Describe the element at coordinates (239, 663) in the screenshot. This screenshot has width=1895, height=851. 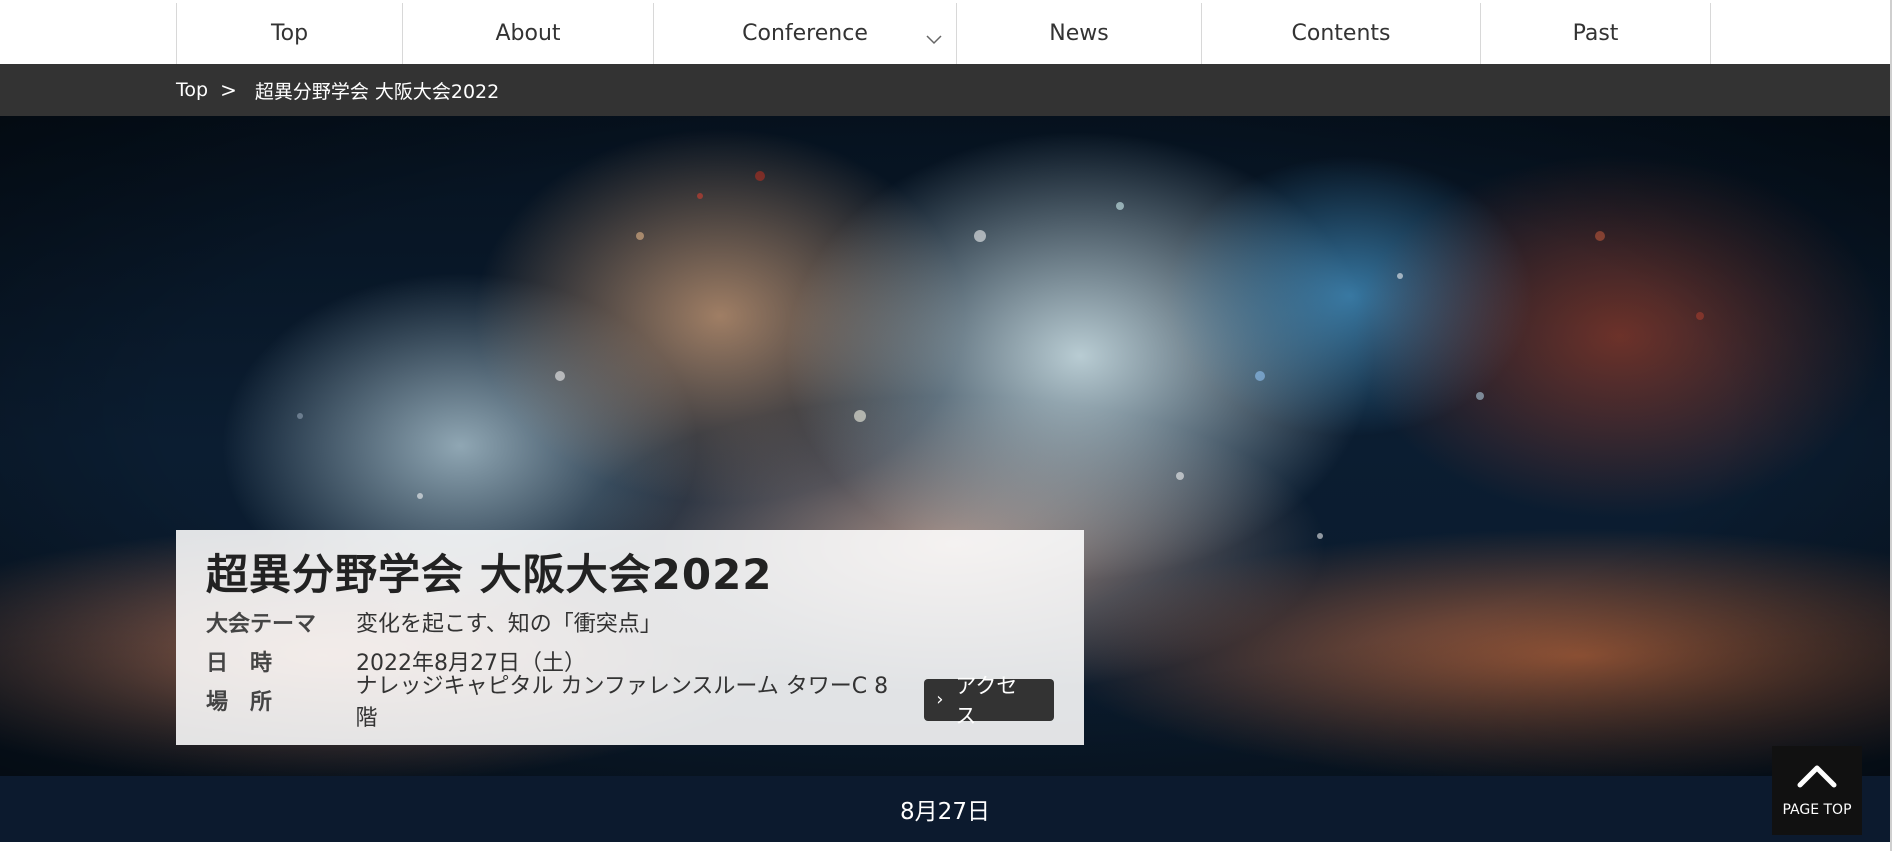
I see `date-label: 日 時` at that location.